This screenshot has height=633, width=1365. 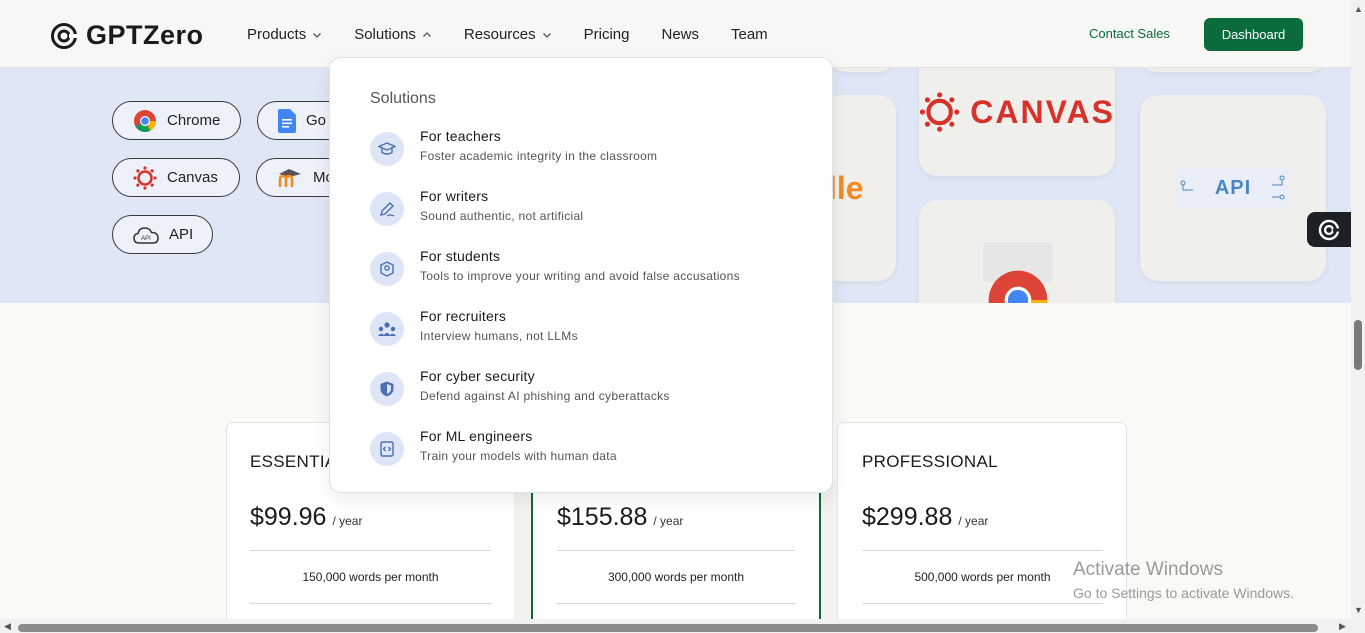 What do you see at coordinates (192, 177) in the screenshot?
I see `integration-canvas-label: Canvas` at bounding box center [192, 177].